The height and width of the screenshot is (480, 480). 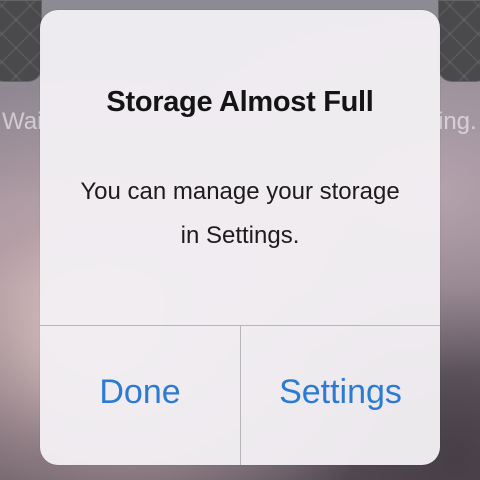 What do you see at coordinates (240, 213) in the screenshot?
I see `alert-message: You can manage your storage in Settings.` at bounding box center [240, 213].